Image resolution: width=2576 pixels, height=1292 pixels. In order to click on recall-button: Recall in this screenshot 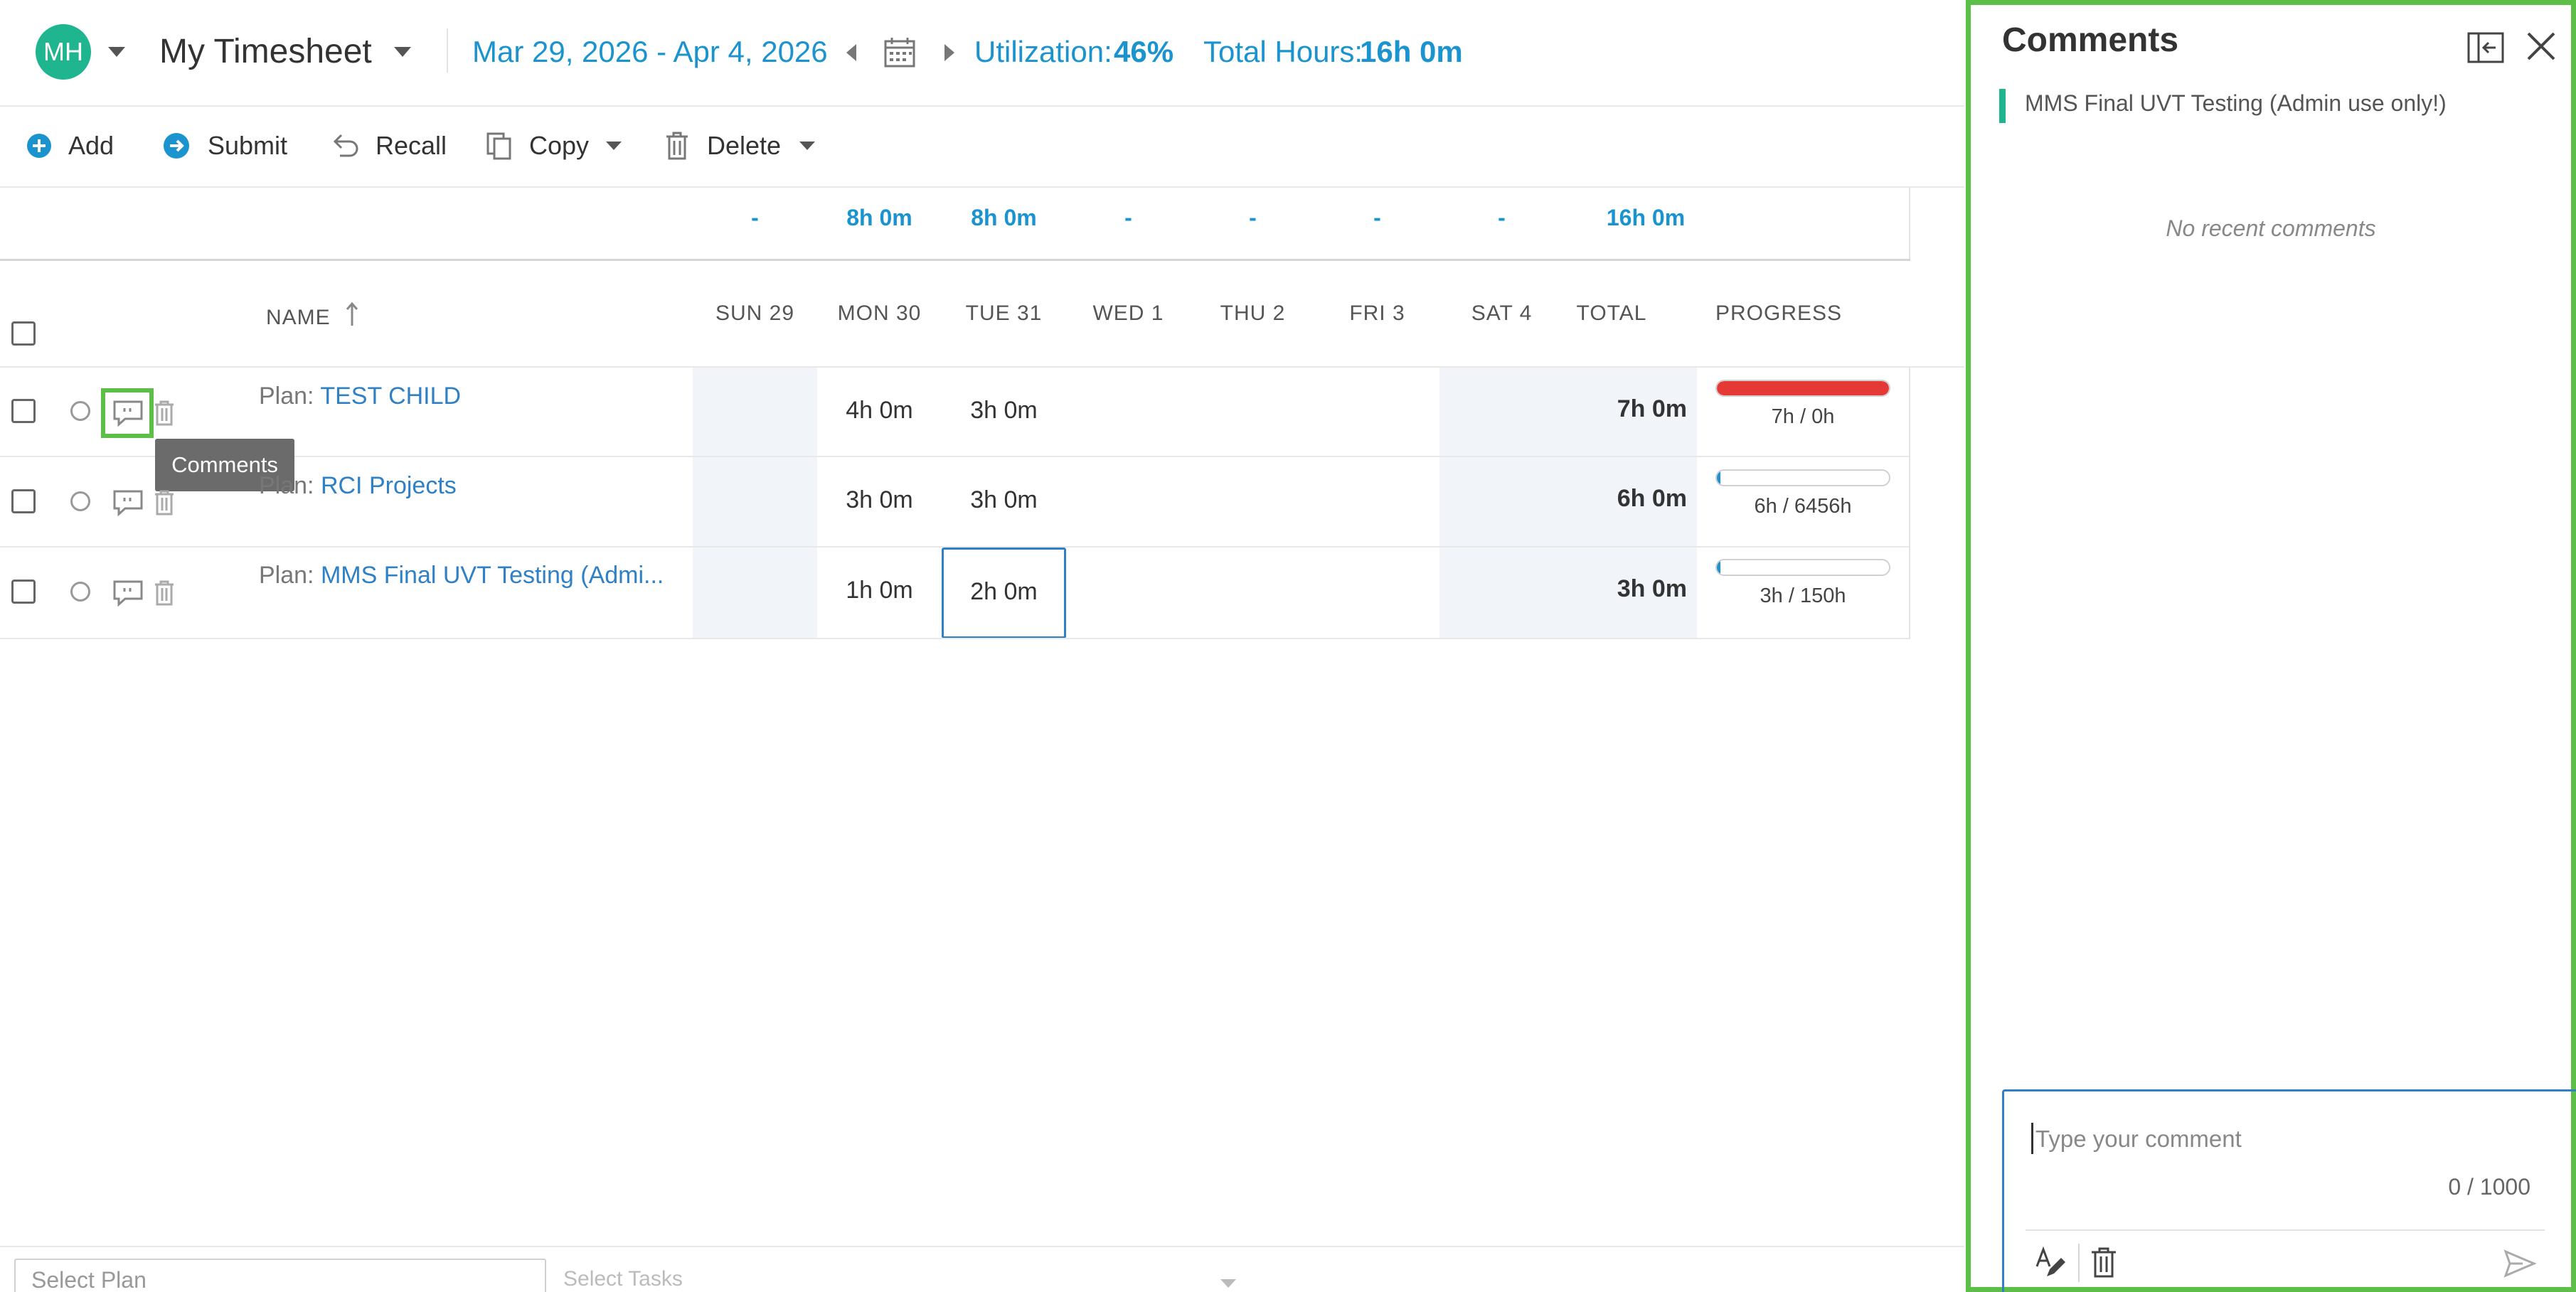, I will do `click(389, 146)`.